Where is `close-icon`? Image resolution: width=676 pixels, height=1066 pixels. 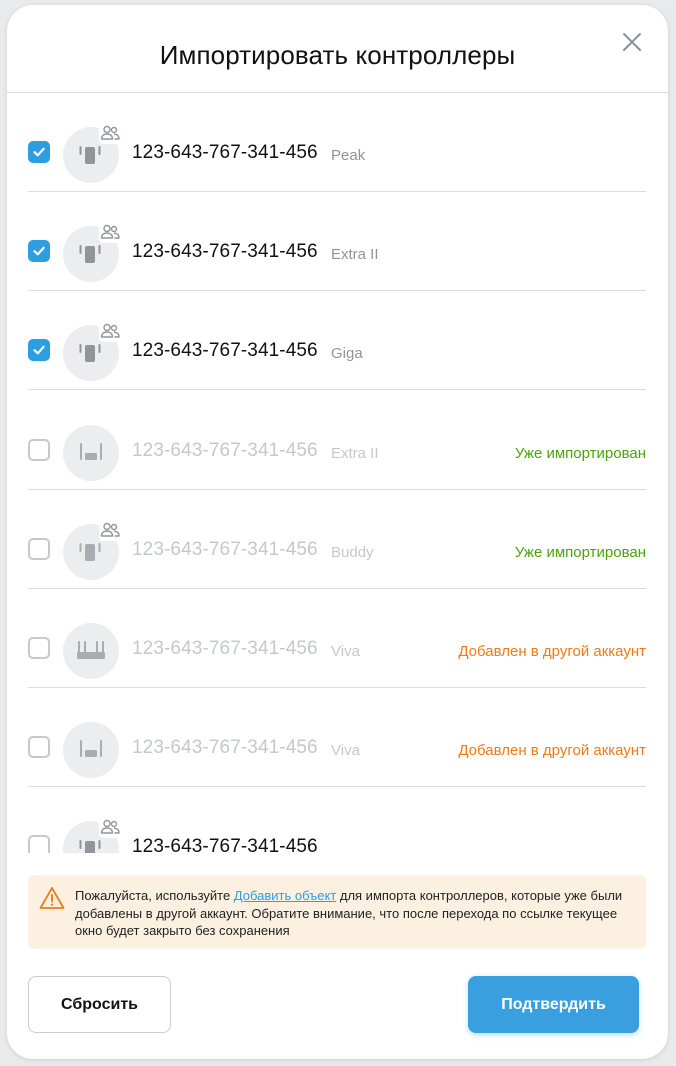 close-icon is located at coordinates (632, 42).